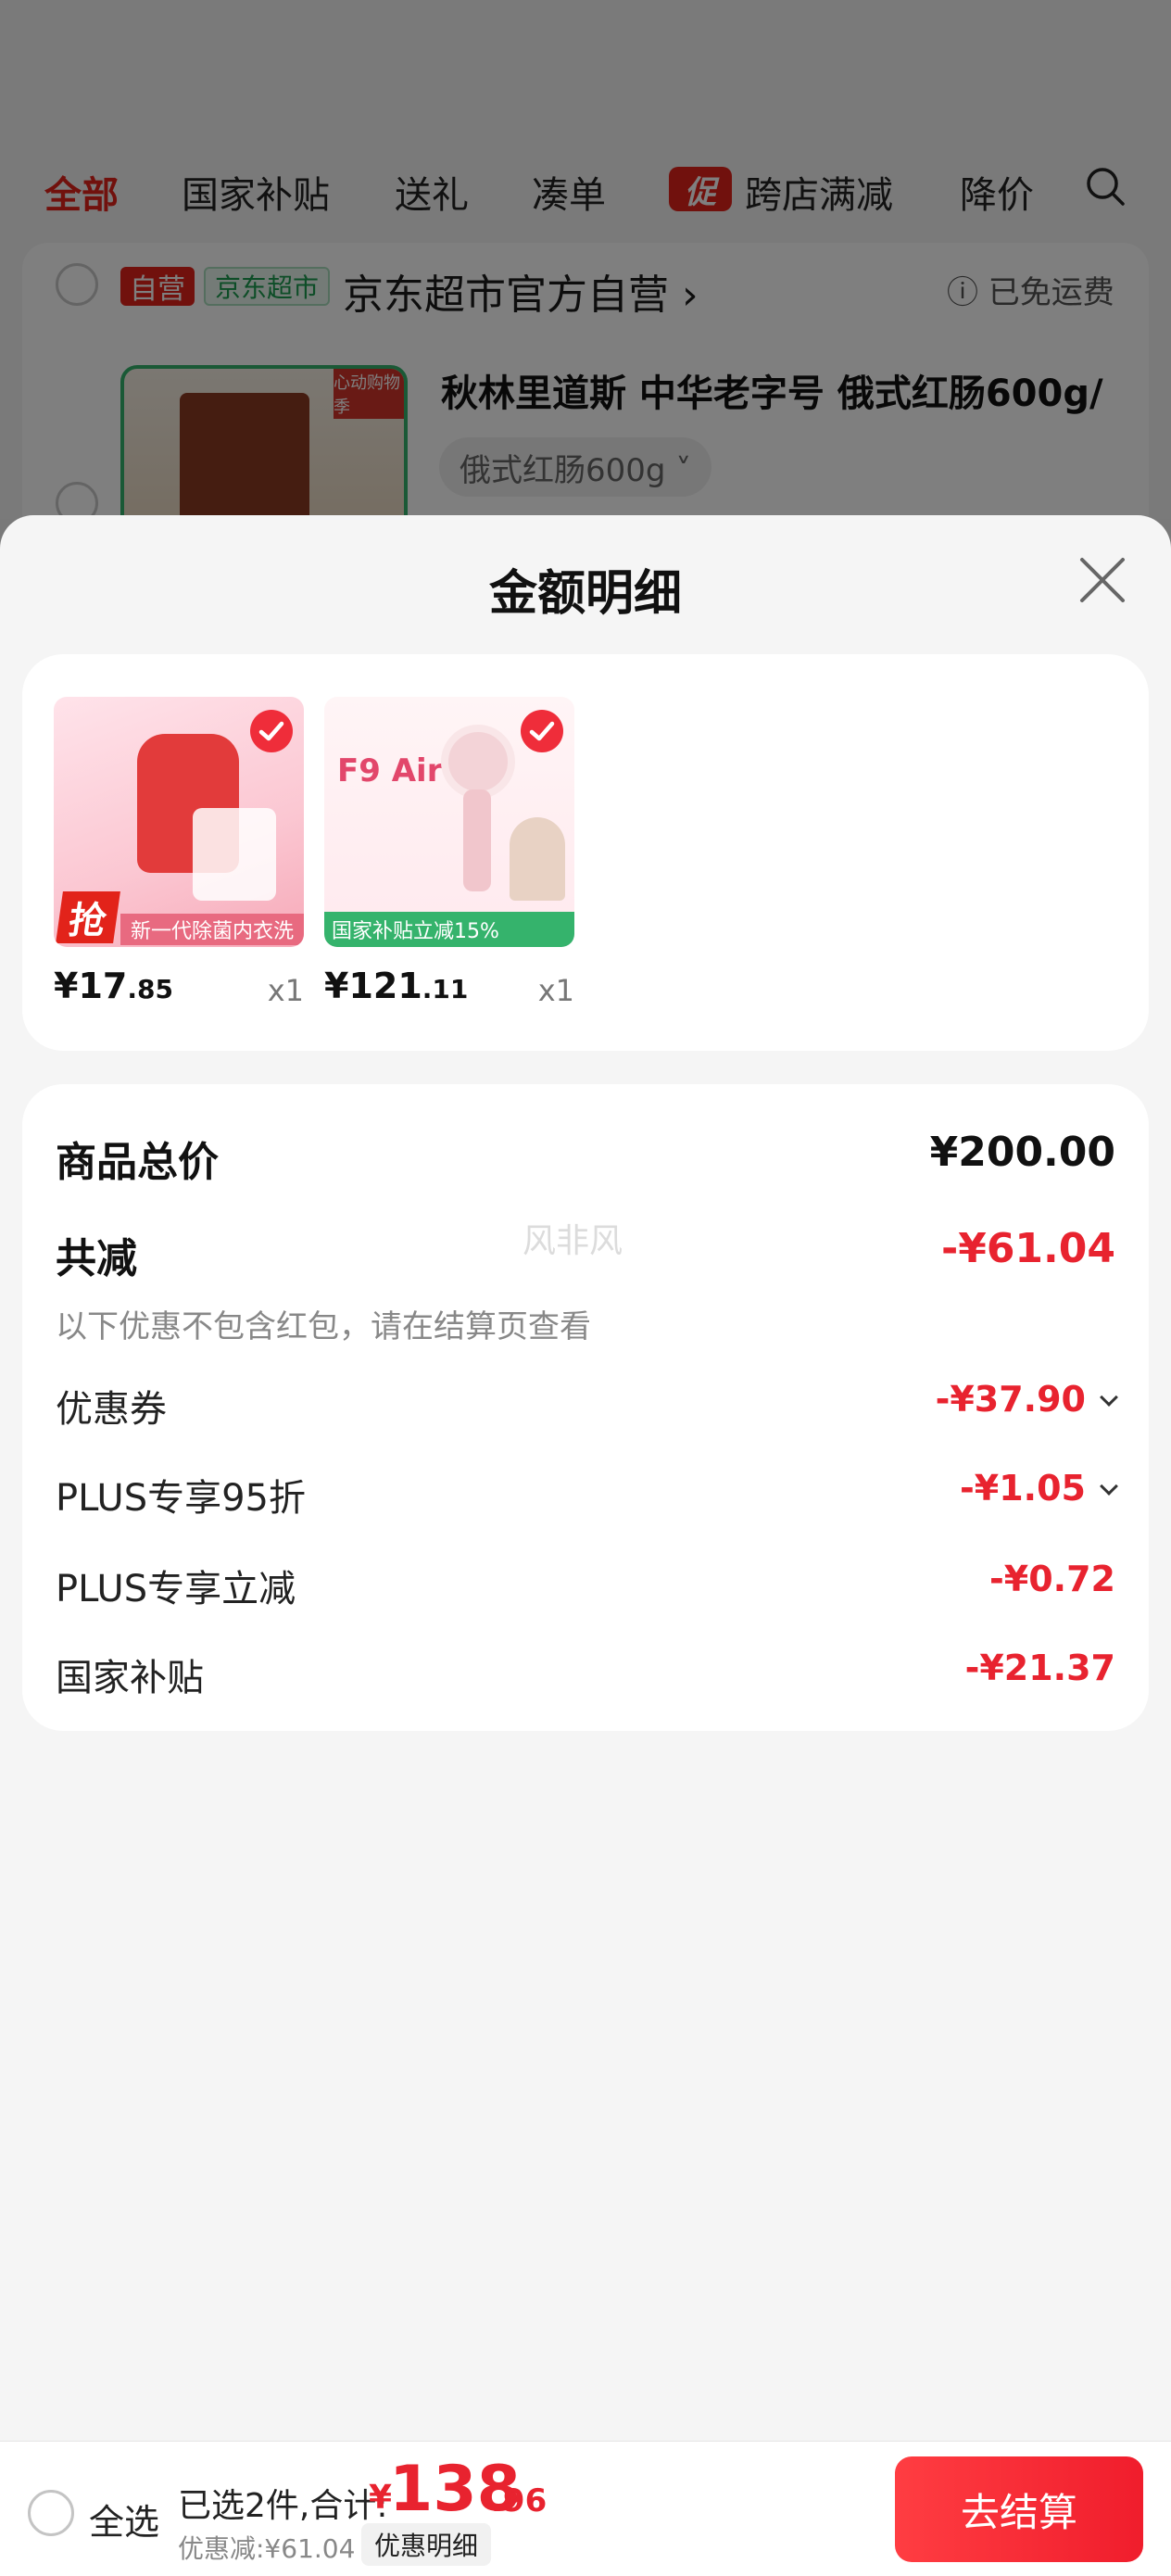  Describe the element at coordinates (97, 1258) in the screenshot. I see `reduction-label: 共减` at that location.